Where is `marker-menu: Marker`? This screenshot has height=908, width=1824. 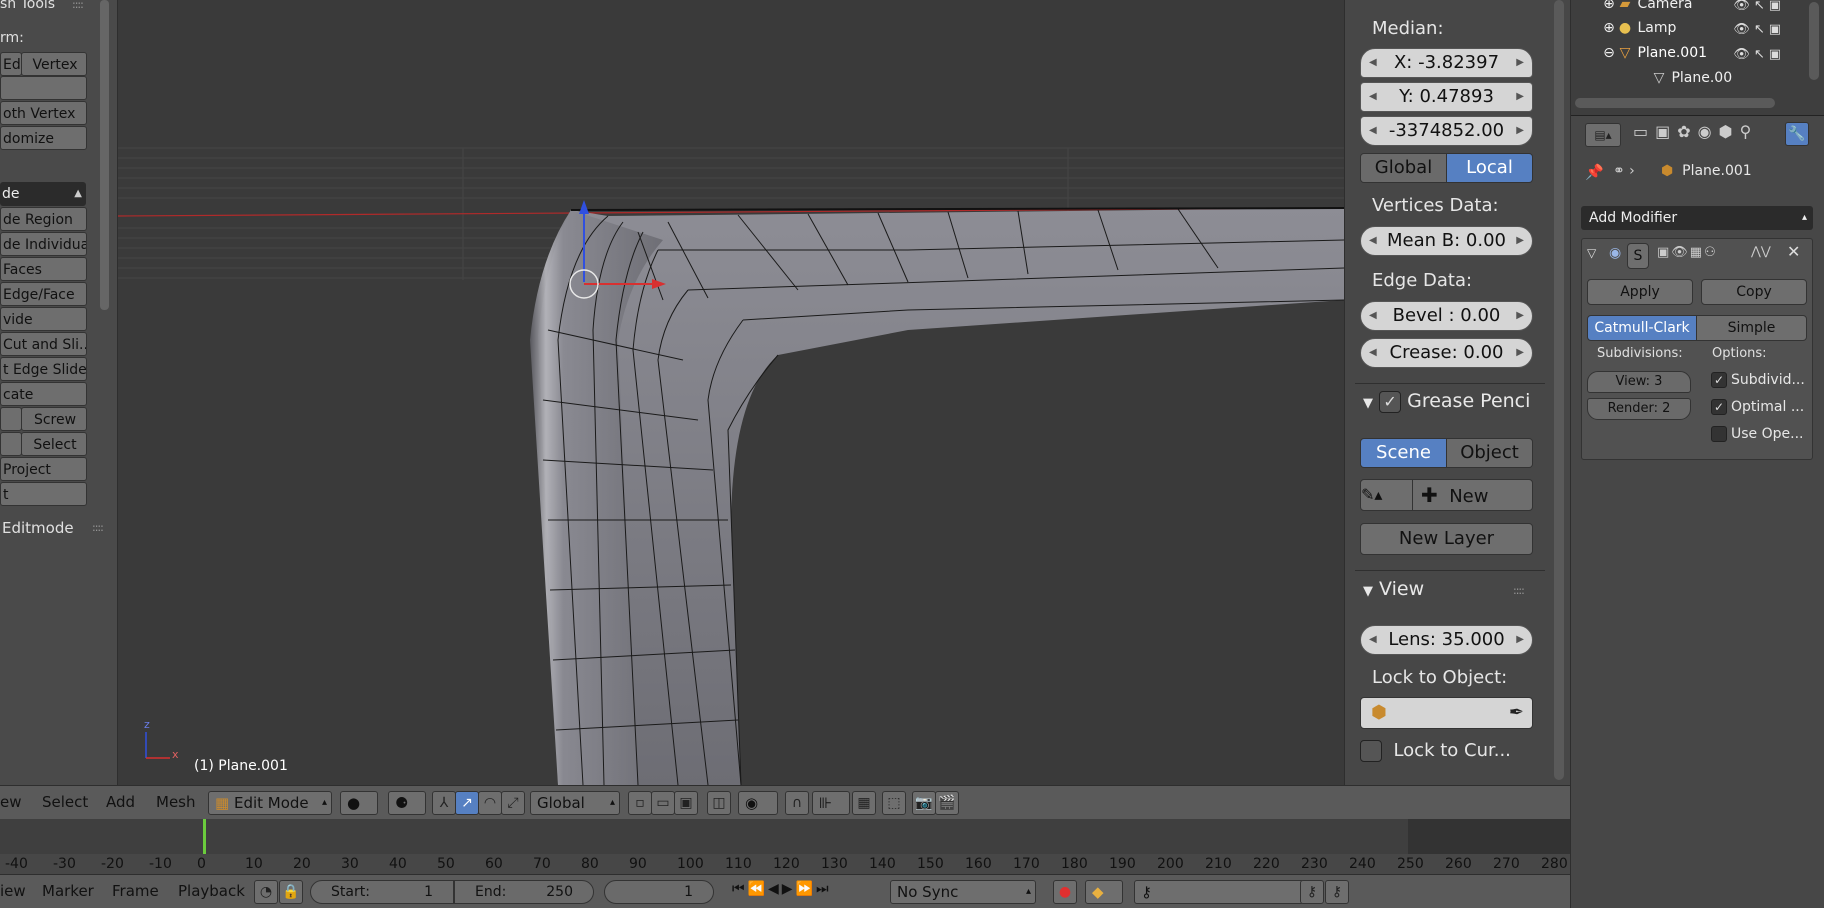 marker-menu: Marker is located at coordinates (68, 891).